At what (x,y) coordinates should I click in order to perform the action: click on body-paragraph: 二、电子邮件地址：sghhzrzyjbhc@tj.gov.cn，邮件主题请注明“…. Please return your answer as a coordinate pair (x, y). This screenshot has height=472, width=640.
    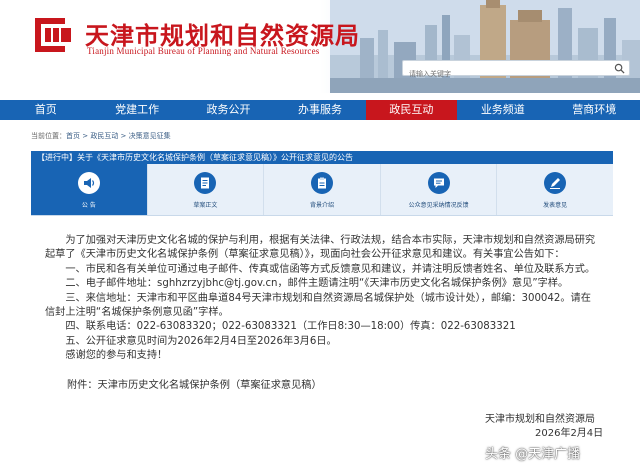
    Looking at the image, I should click on (307, 284).